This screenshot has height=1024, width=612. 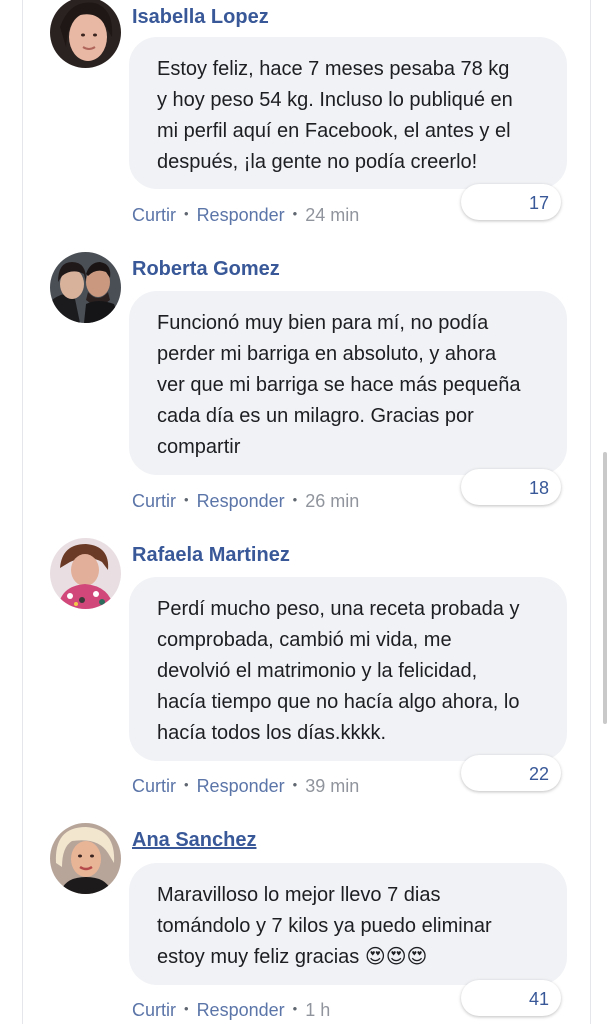 I want to click on comment-author: Ana Sanchez, so click(x=194, y=840).